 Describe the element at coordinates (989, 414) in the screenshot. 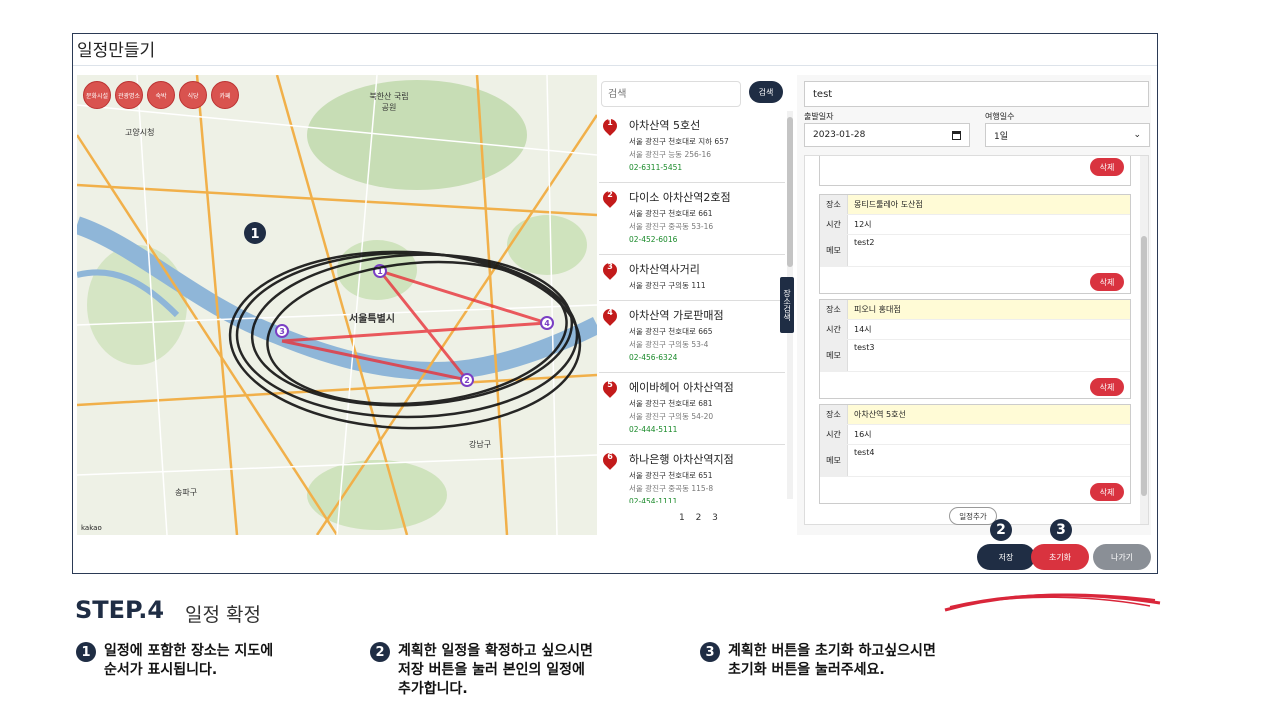

I see `schedule-place: 아차산역 5호선` at that location.